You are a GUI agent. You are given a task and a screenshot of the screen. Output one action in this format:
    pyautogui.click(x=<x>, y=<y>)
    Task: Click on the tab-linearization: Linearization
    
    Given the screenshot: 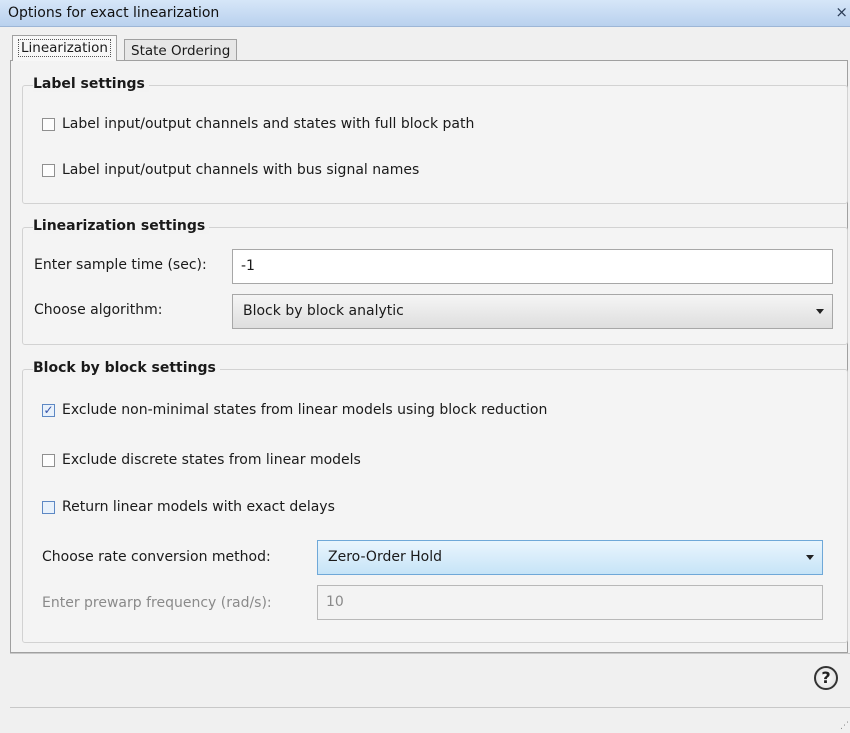 What is the action you would take?
    pyautogui.click(x=64, y=48)
    